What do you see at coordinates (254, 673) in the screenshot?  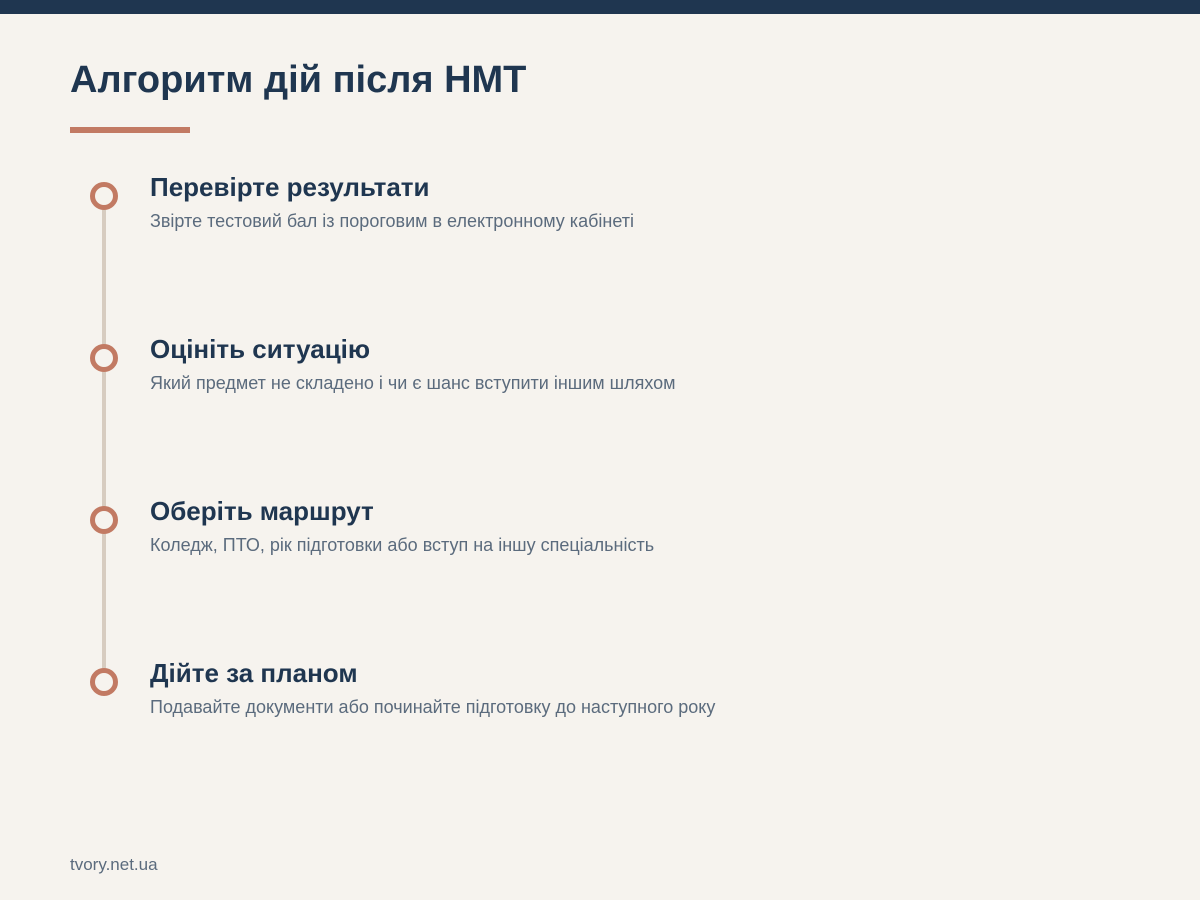 I see `step-title: Дійте за планом` at bounding box center [254, 673].